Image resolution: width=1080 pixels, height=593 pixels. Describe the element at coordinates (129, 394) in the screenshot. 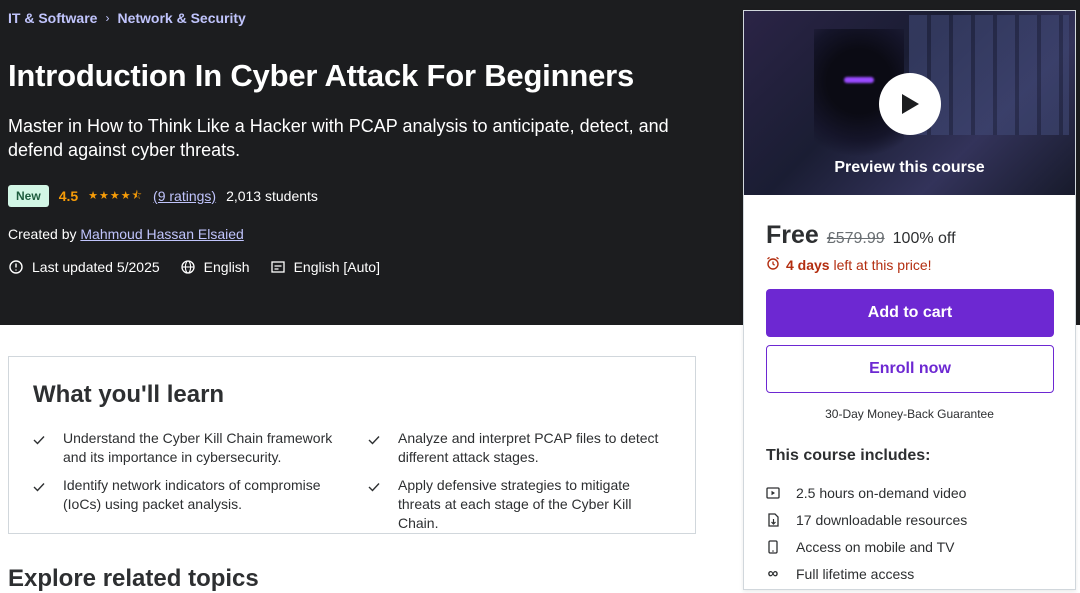

I see `learn-title: What you'll learn` at that location.